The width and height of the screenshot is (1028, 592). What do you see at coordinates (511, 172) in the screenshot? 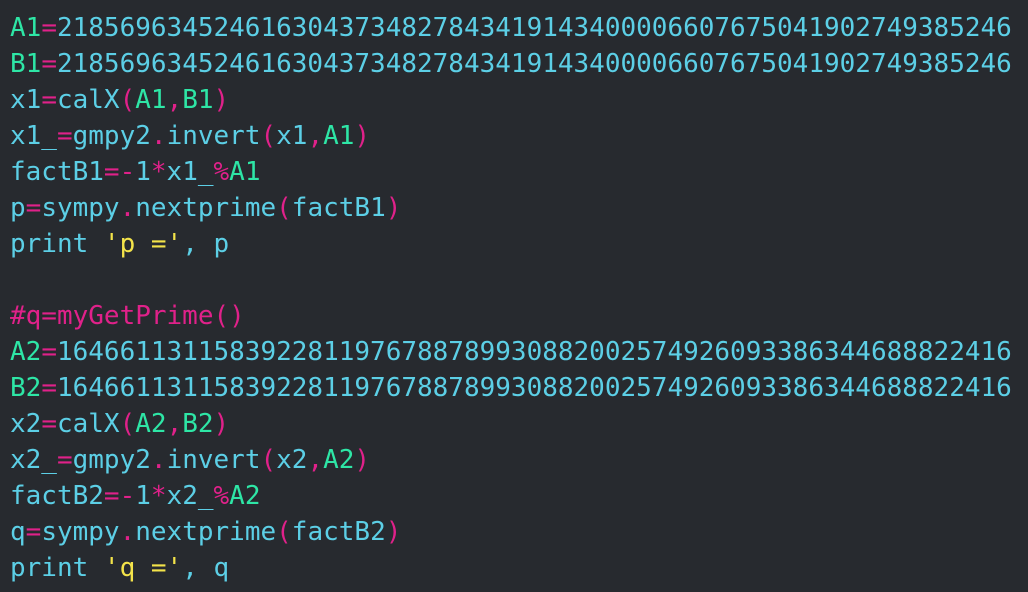
I see `code-line: factB1=-1*x1_%A1` at bounding box center [511, 172].